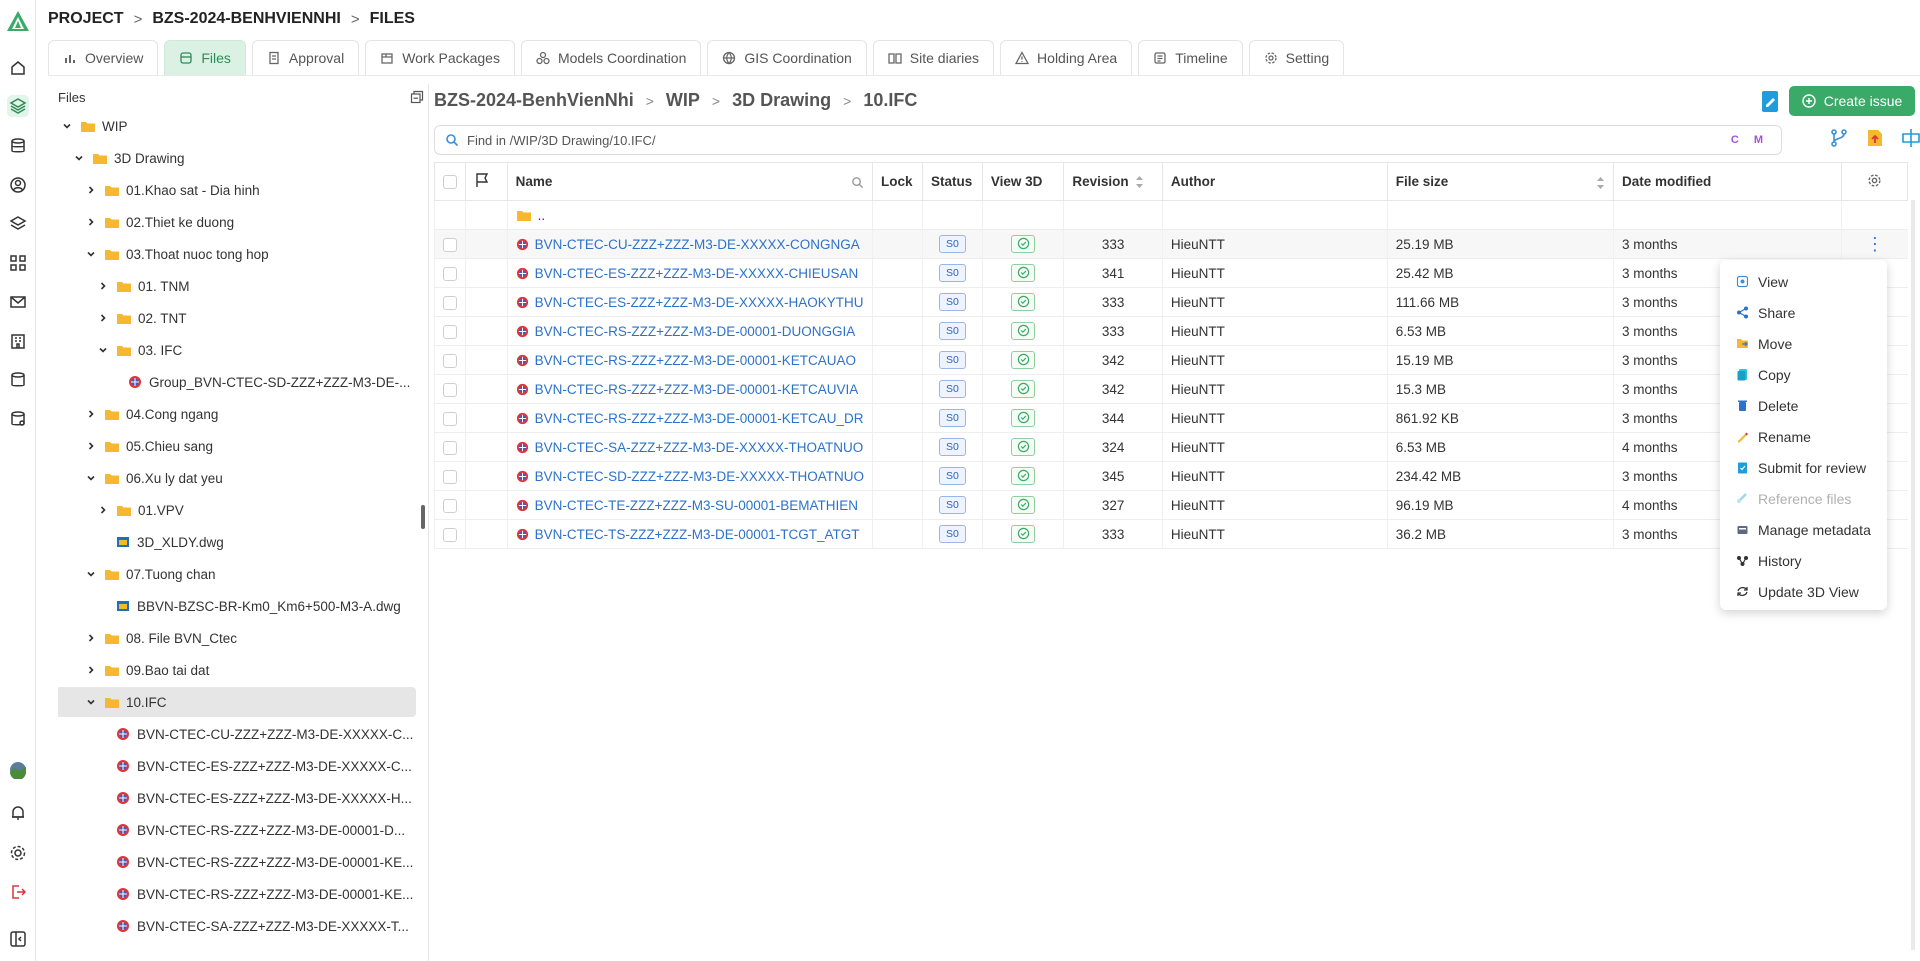 The height and width of the screenshot is (961, 1920). What do you see at coordinates (237, 222) in the screenshot?
I see `tree-item: 02.Thiet ke duong` at bounding box center [237, 222].